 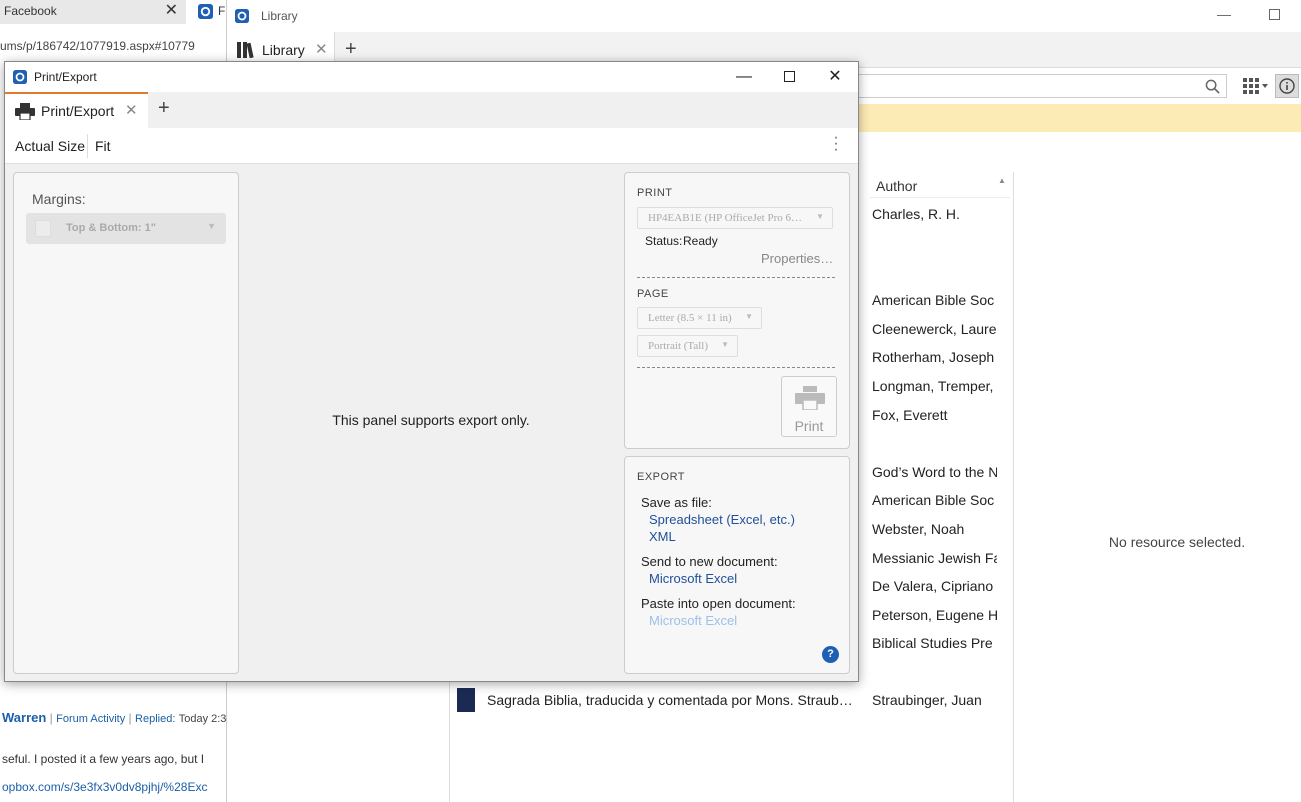 I want to click on paper-size-dropdown: Letter (8.5 × 11 in) ▼, so click(x=699, y=318).